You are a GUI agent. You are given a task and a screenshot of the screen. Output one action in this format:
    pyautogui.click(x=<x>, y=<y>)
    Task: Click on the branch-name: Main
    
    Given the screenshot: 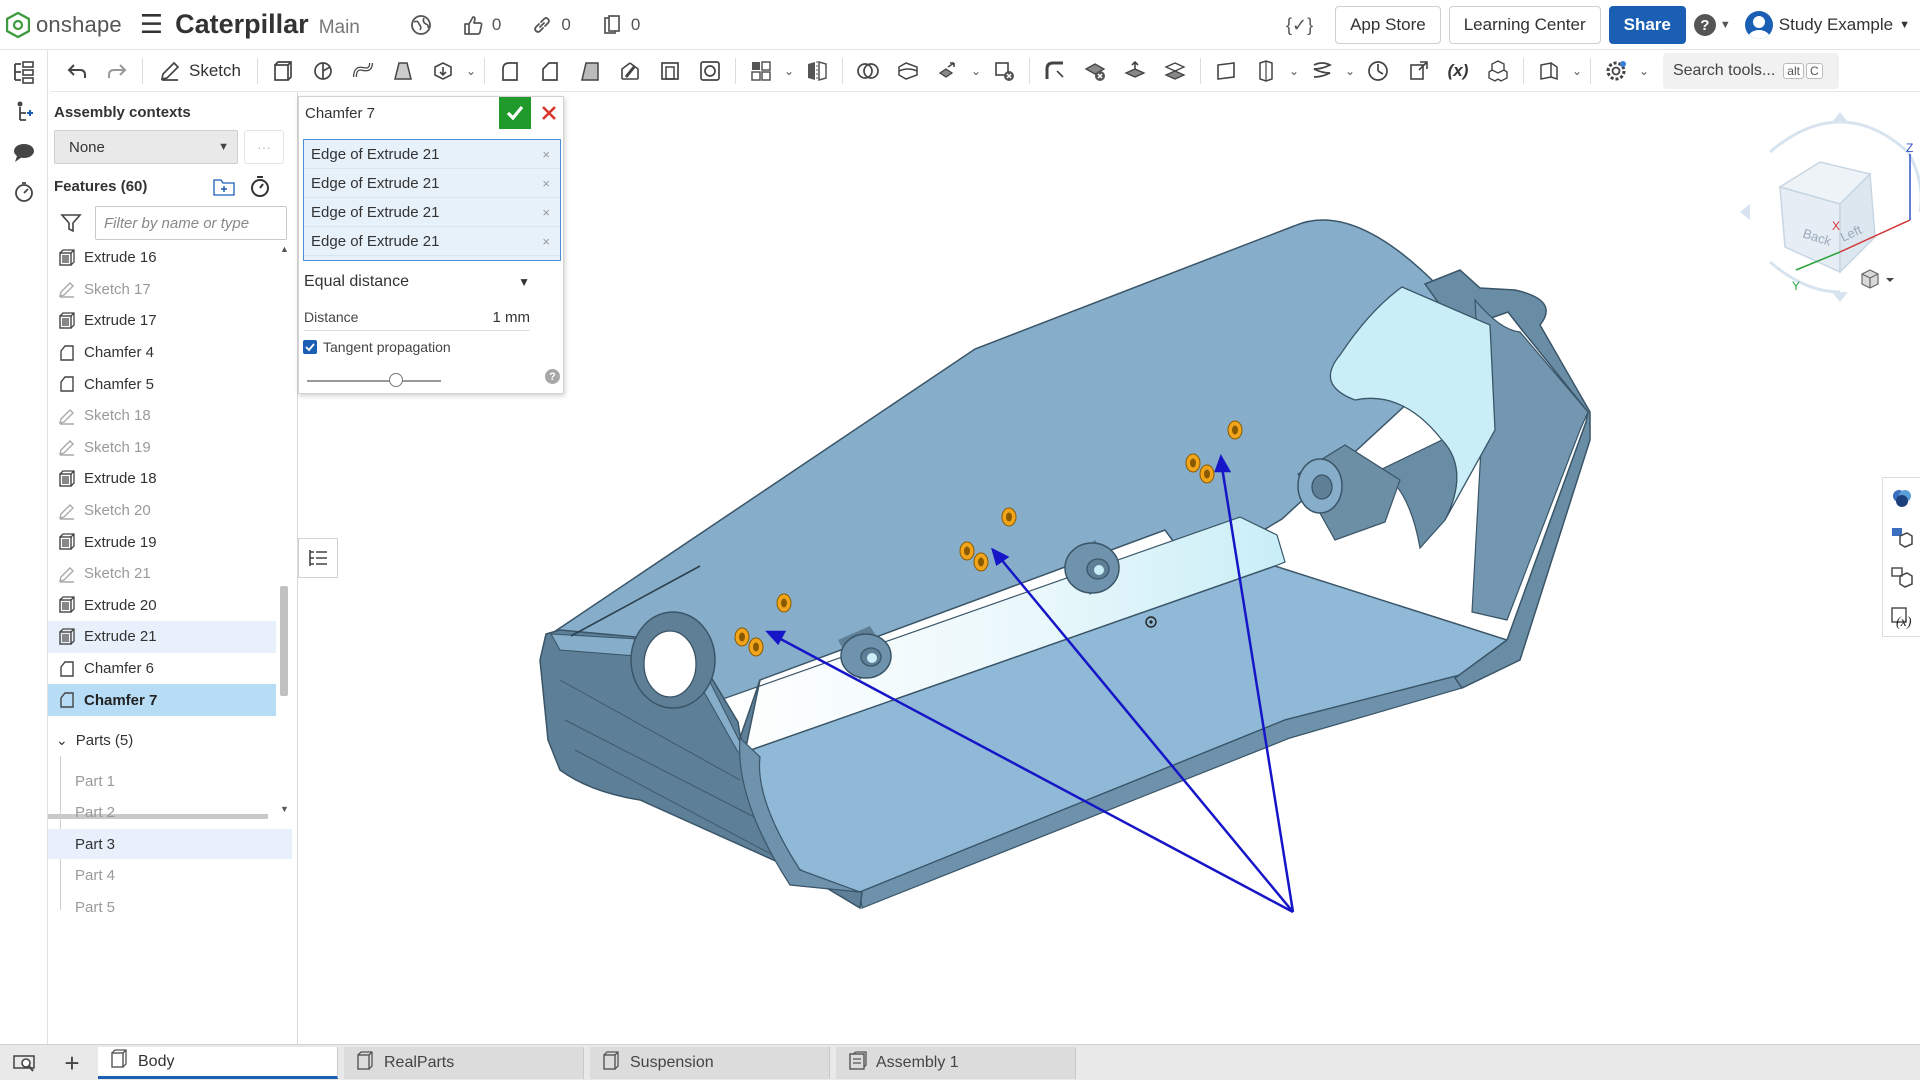 What is the action you would take?
    pyautogui.click(x=339, y=28)
    